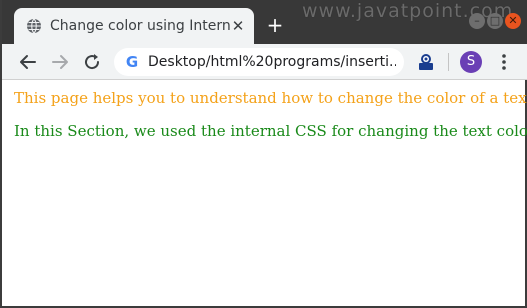  Describe the element at coordinates (448, 62) in the screenshot. I see `toolbar-divider` at that location.